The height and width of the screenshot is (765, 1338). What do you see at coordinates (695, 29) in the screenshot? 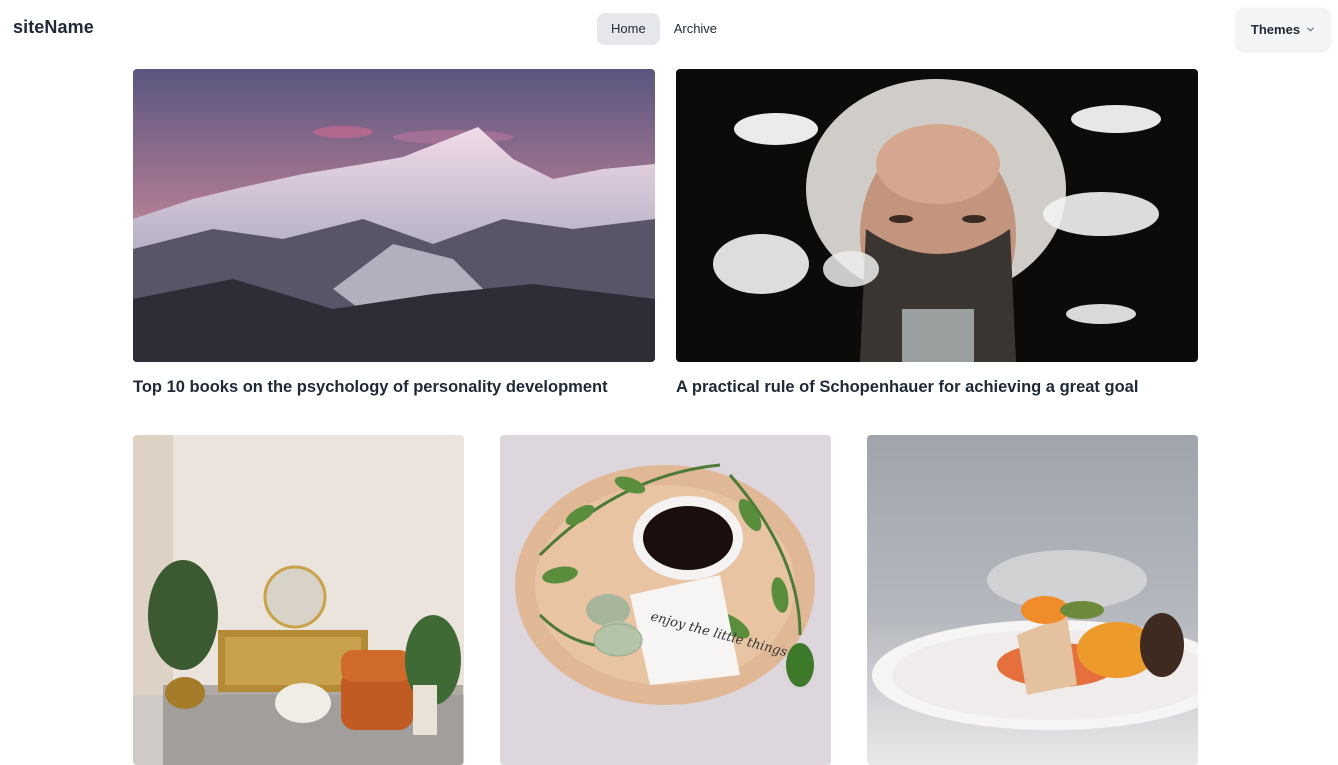
I see `nav-archive: Archive` at bounding box center [695, 29].